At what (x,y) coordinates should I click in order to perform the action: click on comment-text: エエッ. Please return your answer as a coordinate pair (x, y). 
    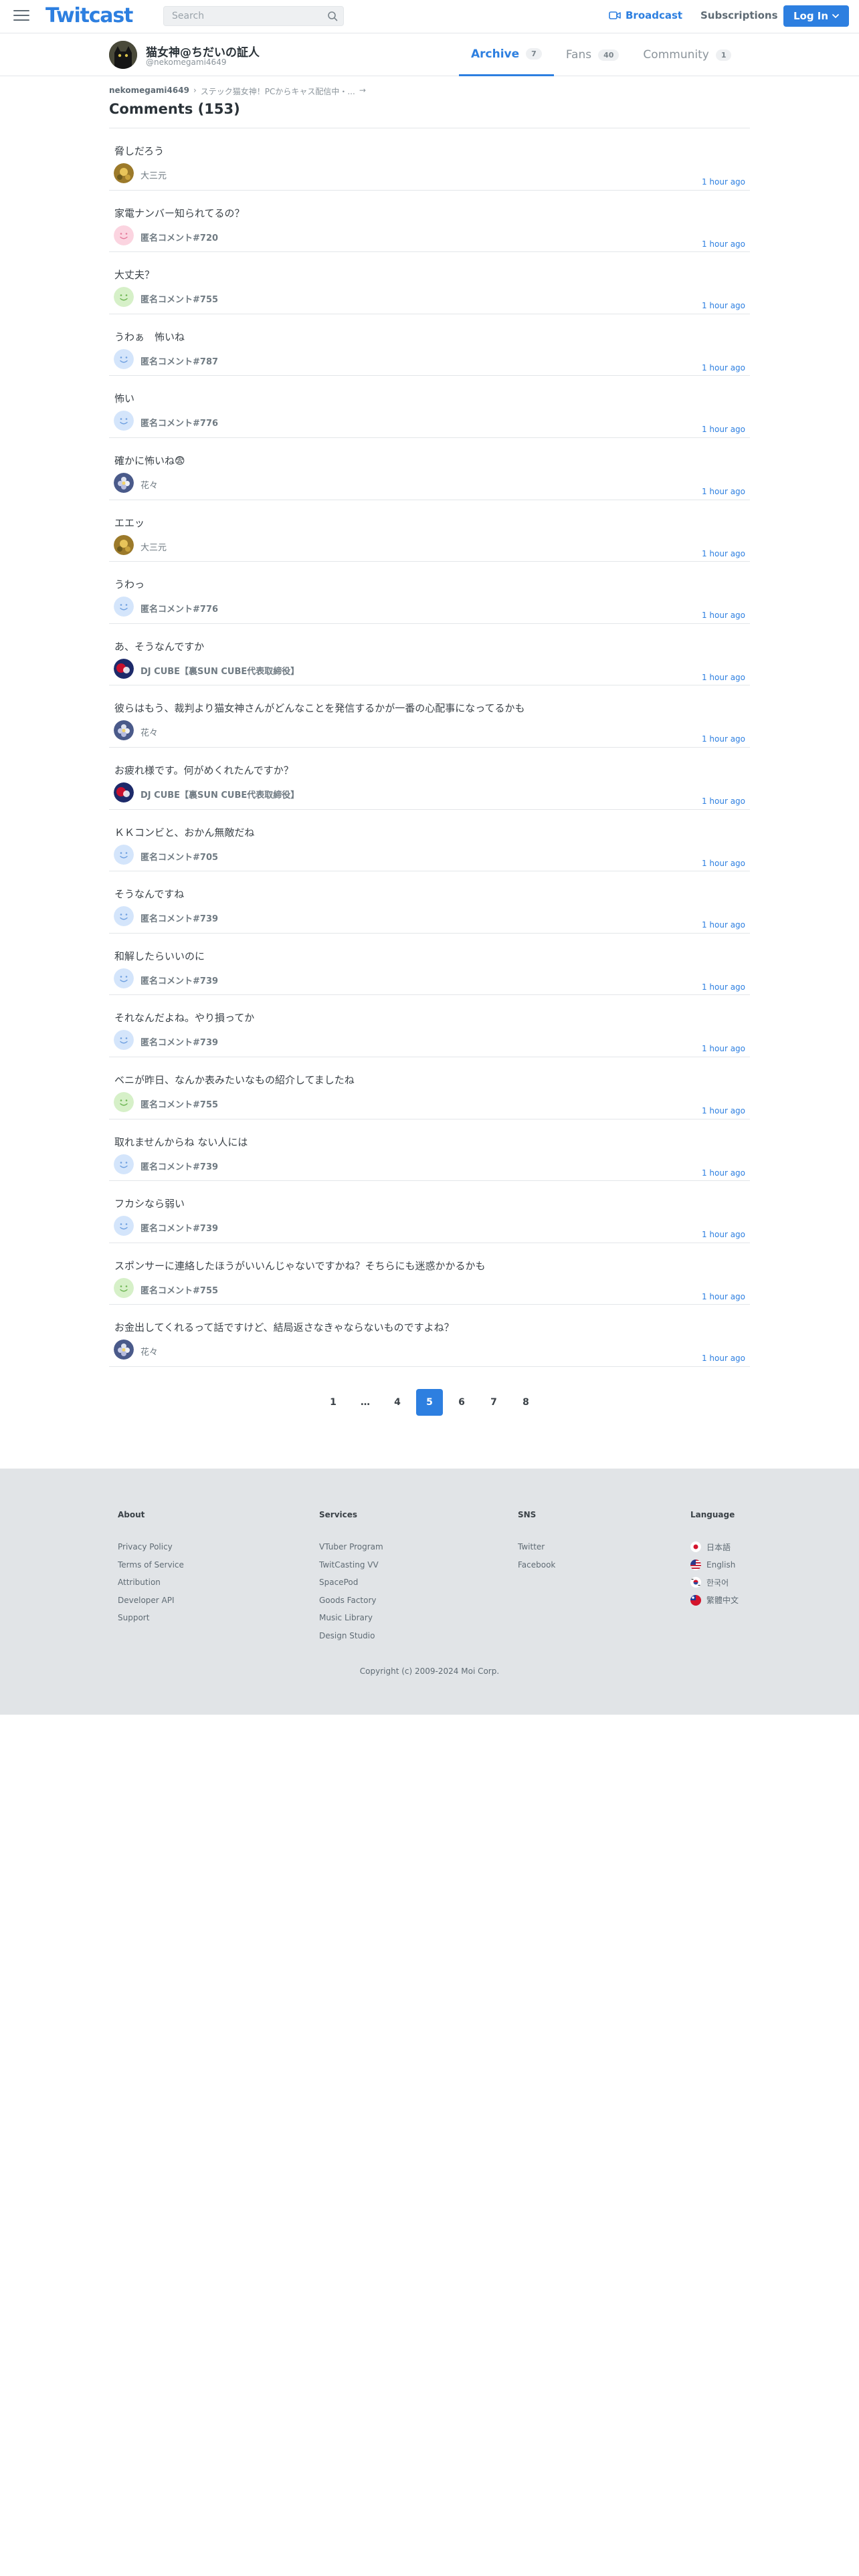
    Looking at the image, I should click on (129, 522).